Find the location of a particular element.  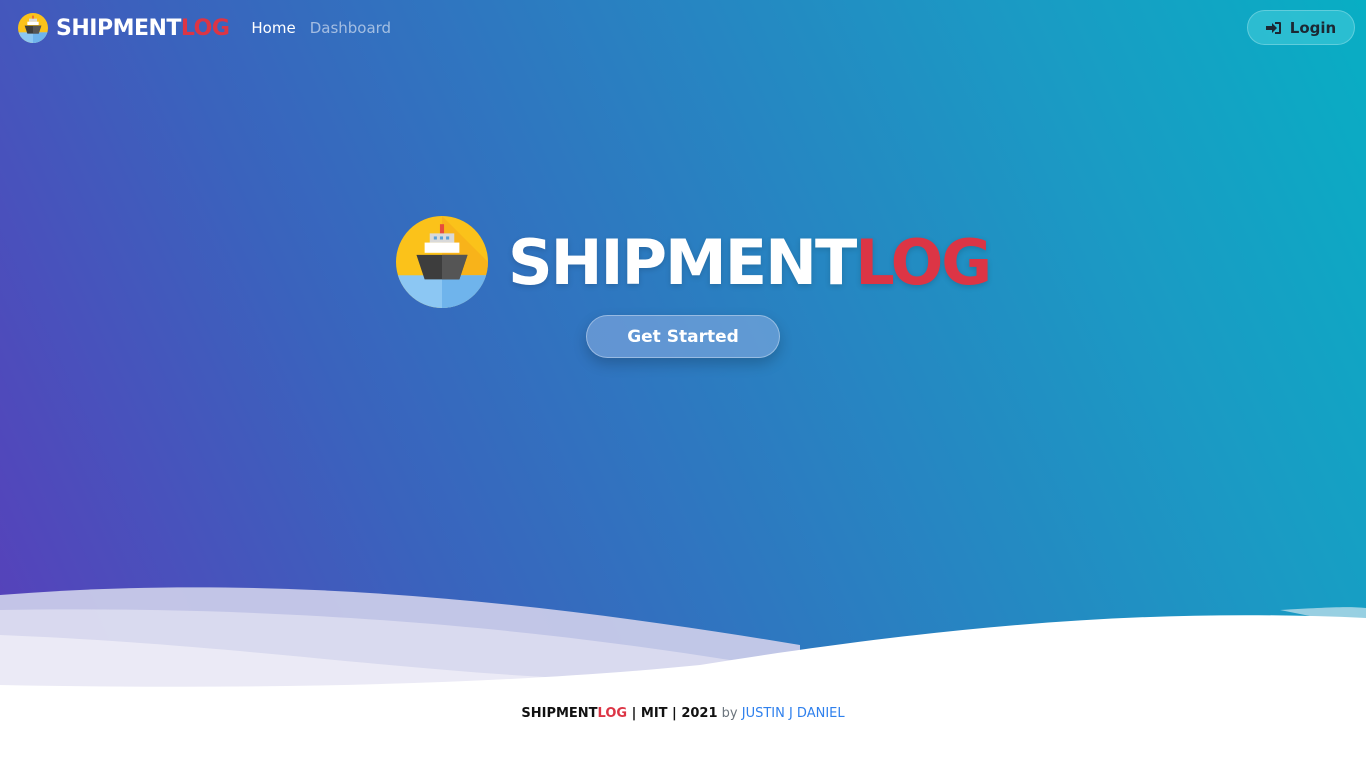

footer-meta: | MIT | 2021 is located at coordinates (672, 713).